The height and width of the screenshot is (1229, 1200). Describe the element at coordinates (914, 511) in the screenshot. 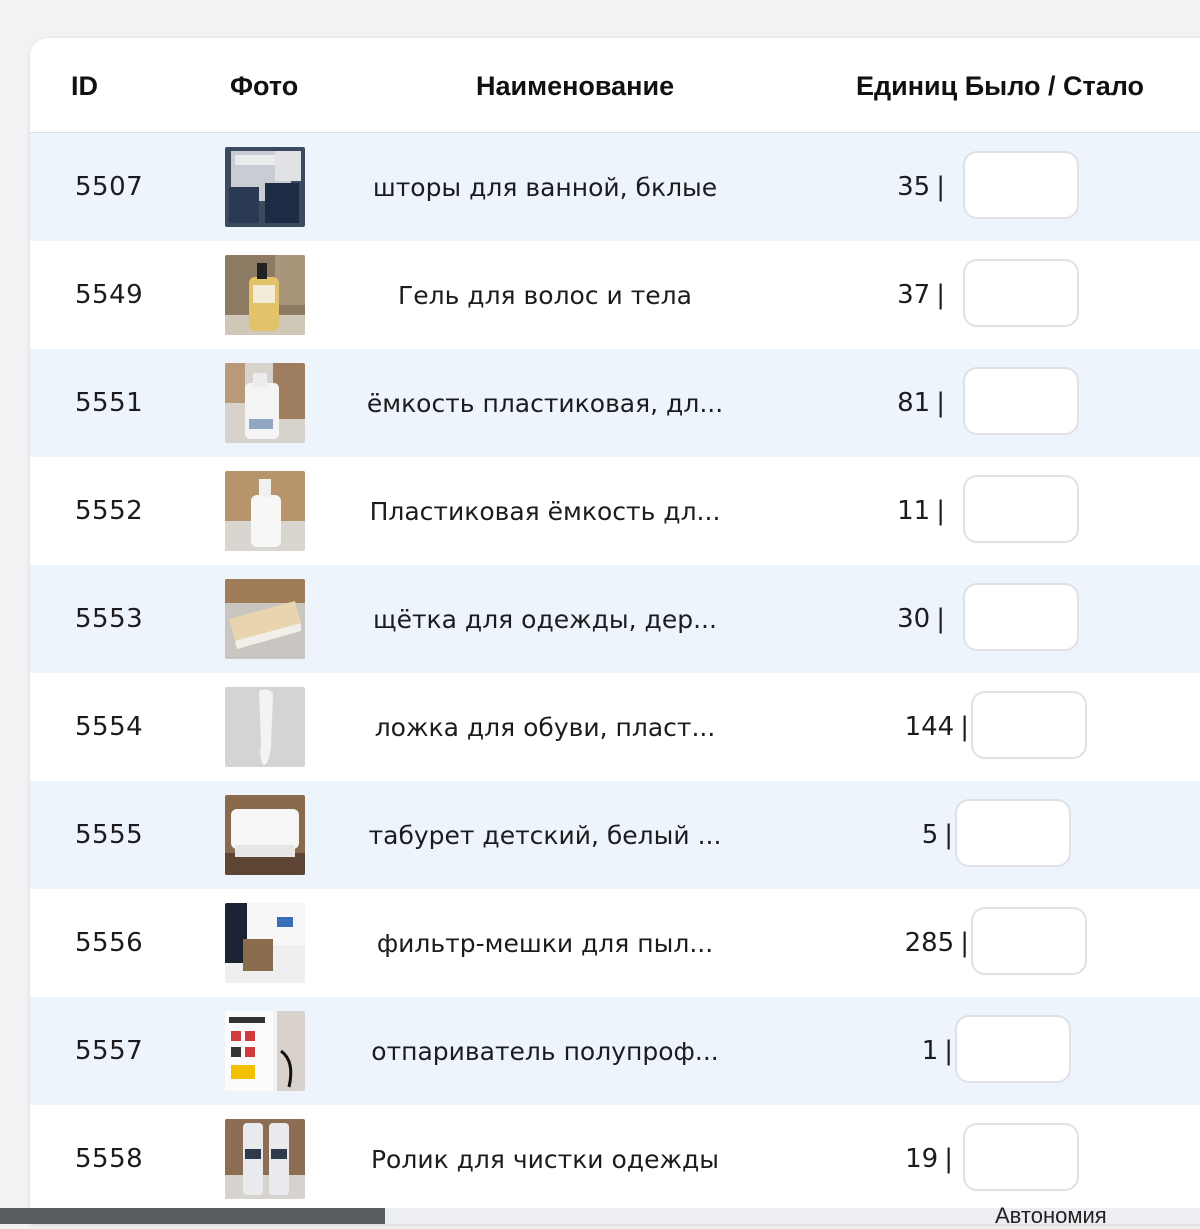

I see `qty-value: 11` at that location.